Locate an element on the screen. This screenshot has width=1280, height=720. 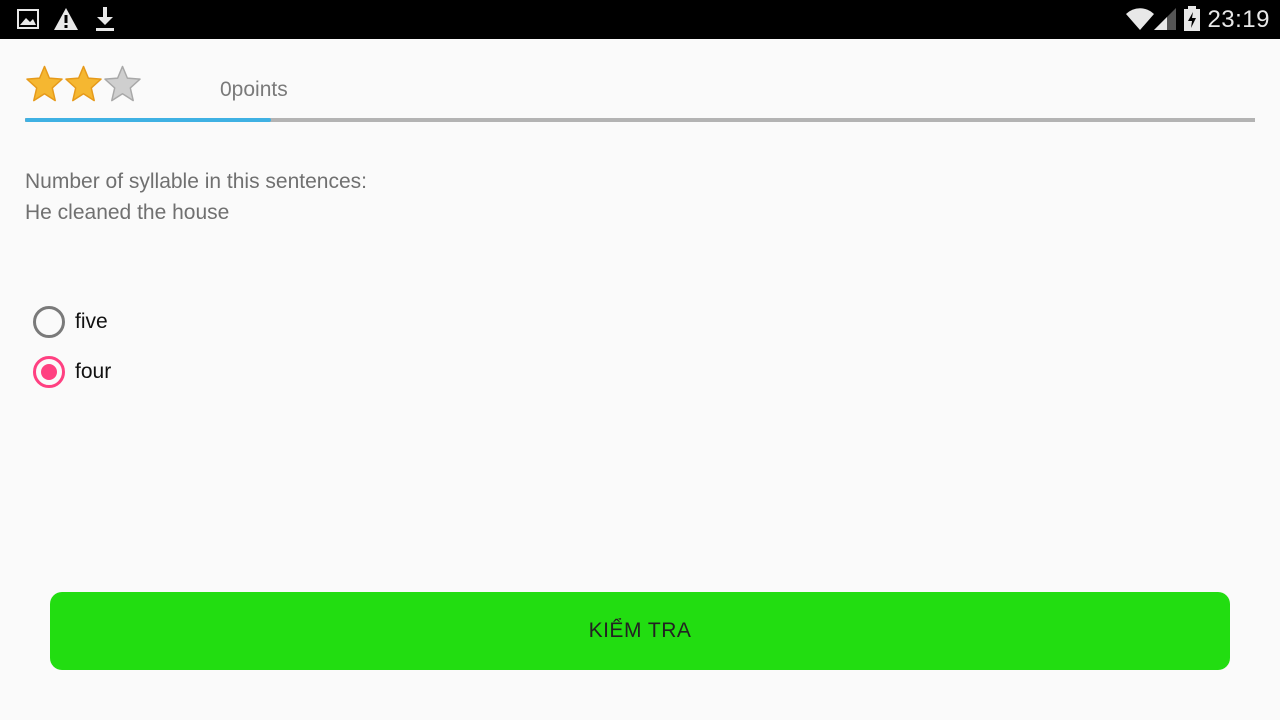
check-button: KIỂM TRA is located at coordinates (640, 631).